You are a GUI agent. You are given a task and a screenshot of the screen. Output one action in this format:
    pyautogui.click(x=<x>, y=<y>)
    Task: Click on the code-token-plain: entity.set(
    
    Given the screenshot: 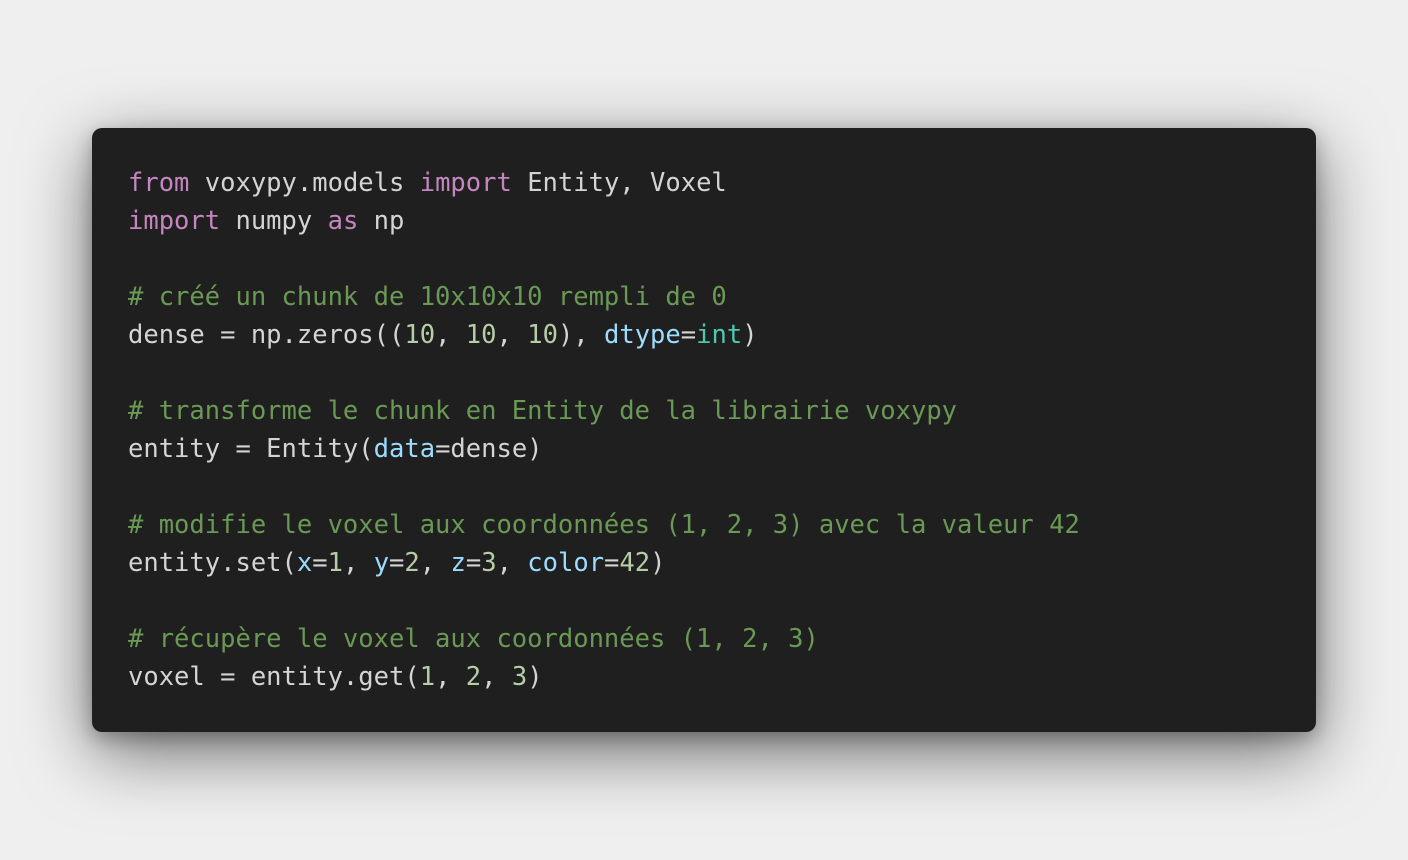 What is the action you would take?
    pyautogui.click(x=212, y=563)
    